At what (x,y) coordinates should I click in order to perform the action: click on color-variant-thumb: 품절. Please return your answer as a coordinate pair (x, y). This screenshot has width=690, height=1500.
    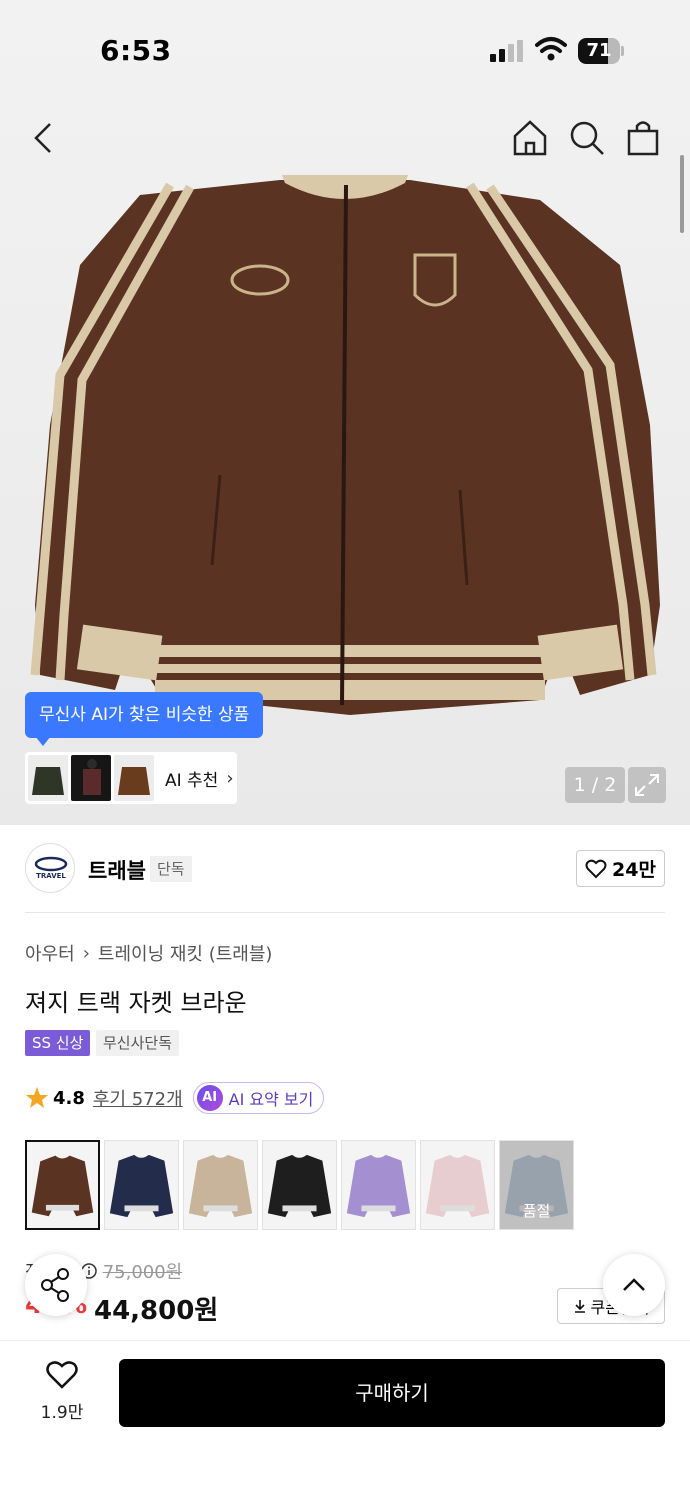
    Looking at the image, I should click on (536, 1185).